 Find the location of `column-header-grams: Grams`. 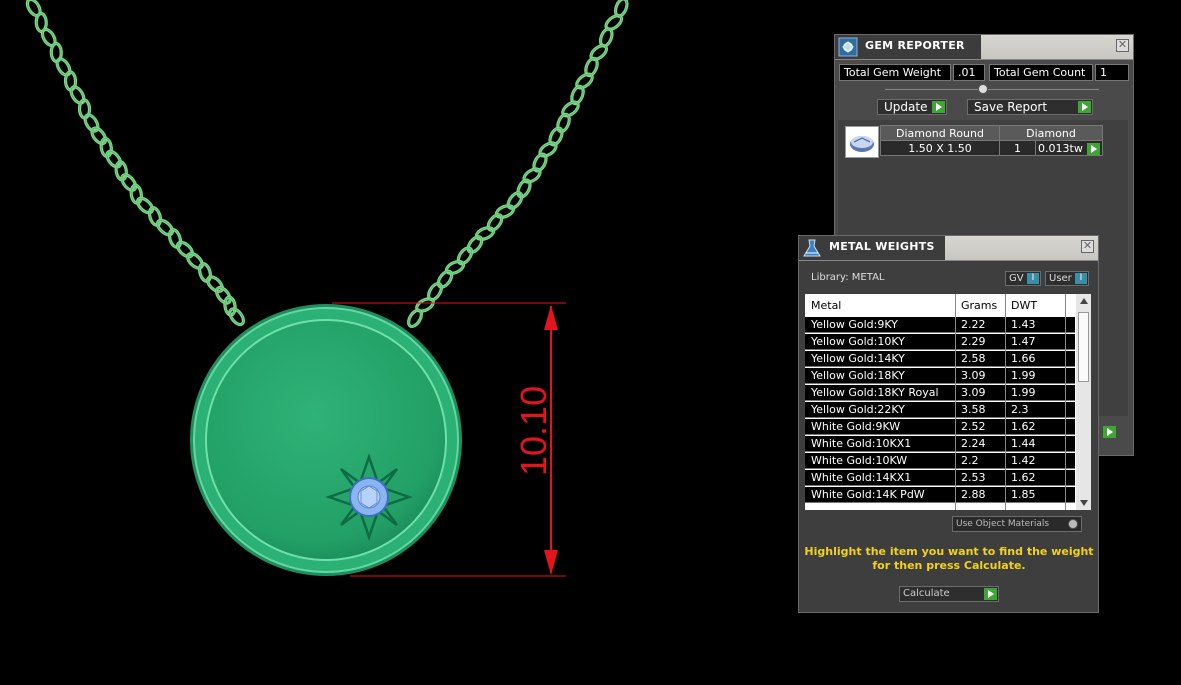

column-header-grams: Grams is located at coordinates (979, 305).